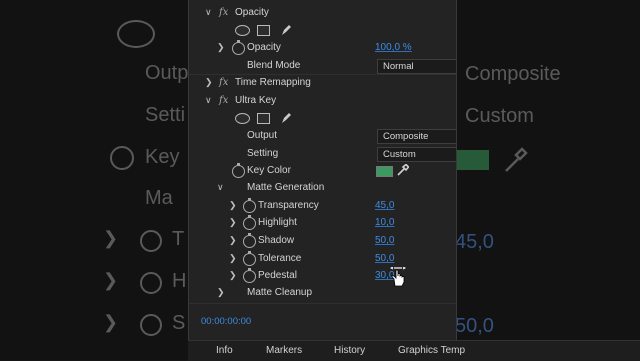 This screenshot has height=361, width=640. I want to click on highlight-value: 10,0, so click(384, 222).